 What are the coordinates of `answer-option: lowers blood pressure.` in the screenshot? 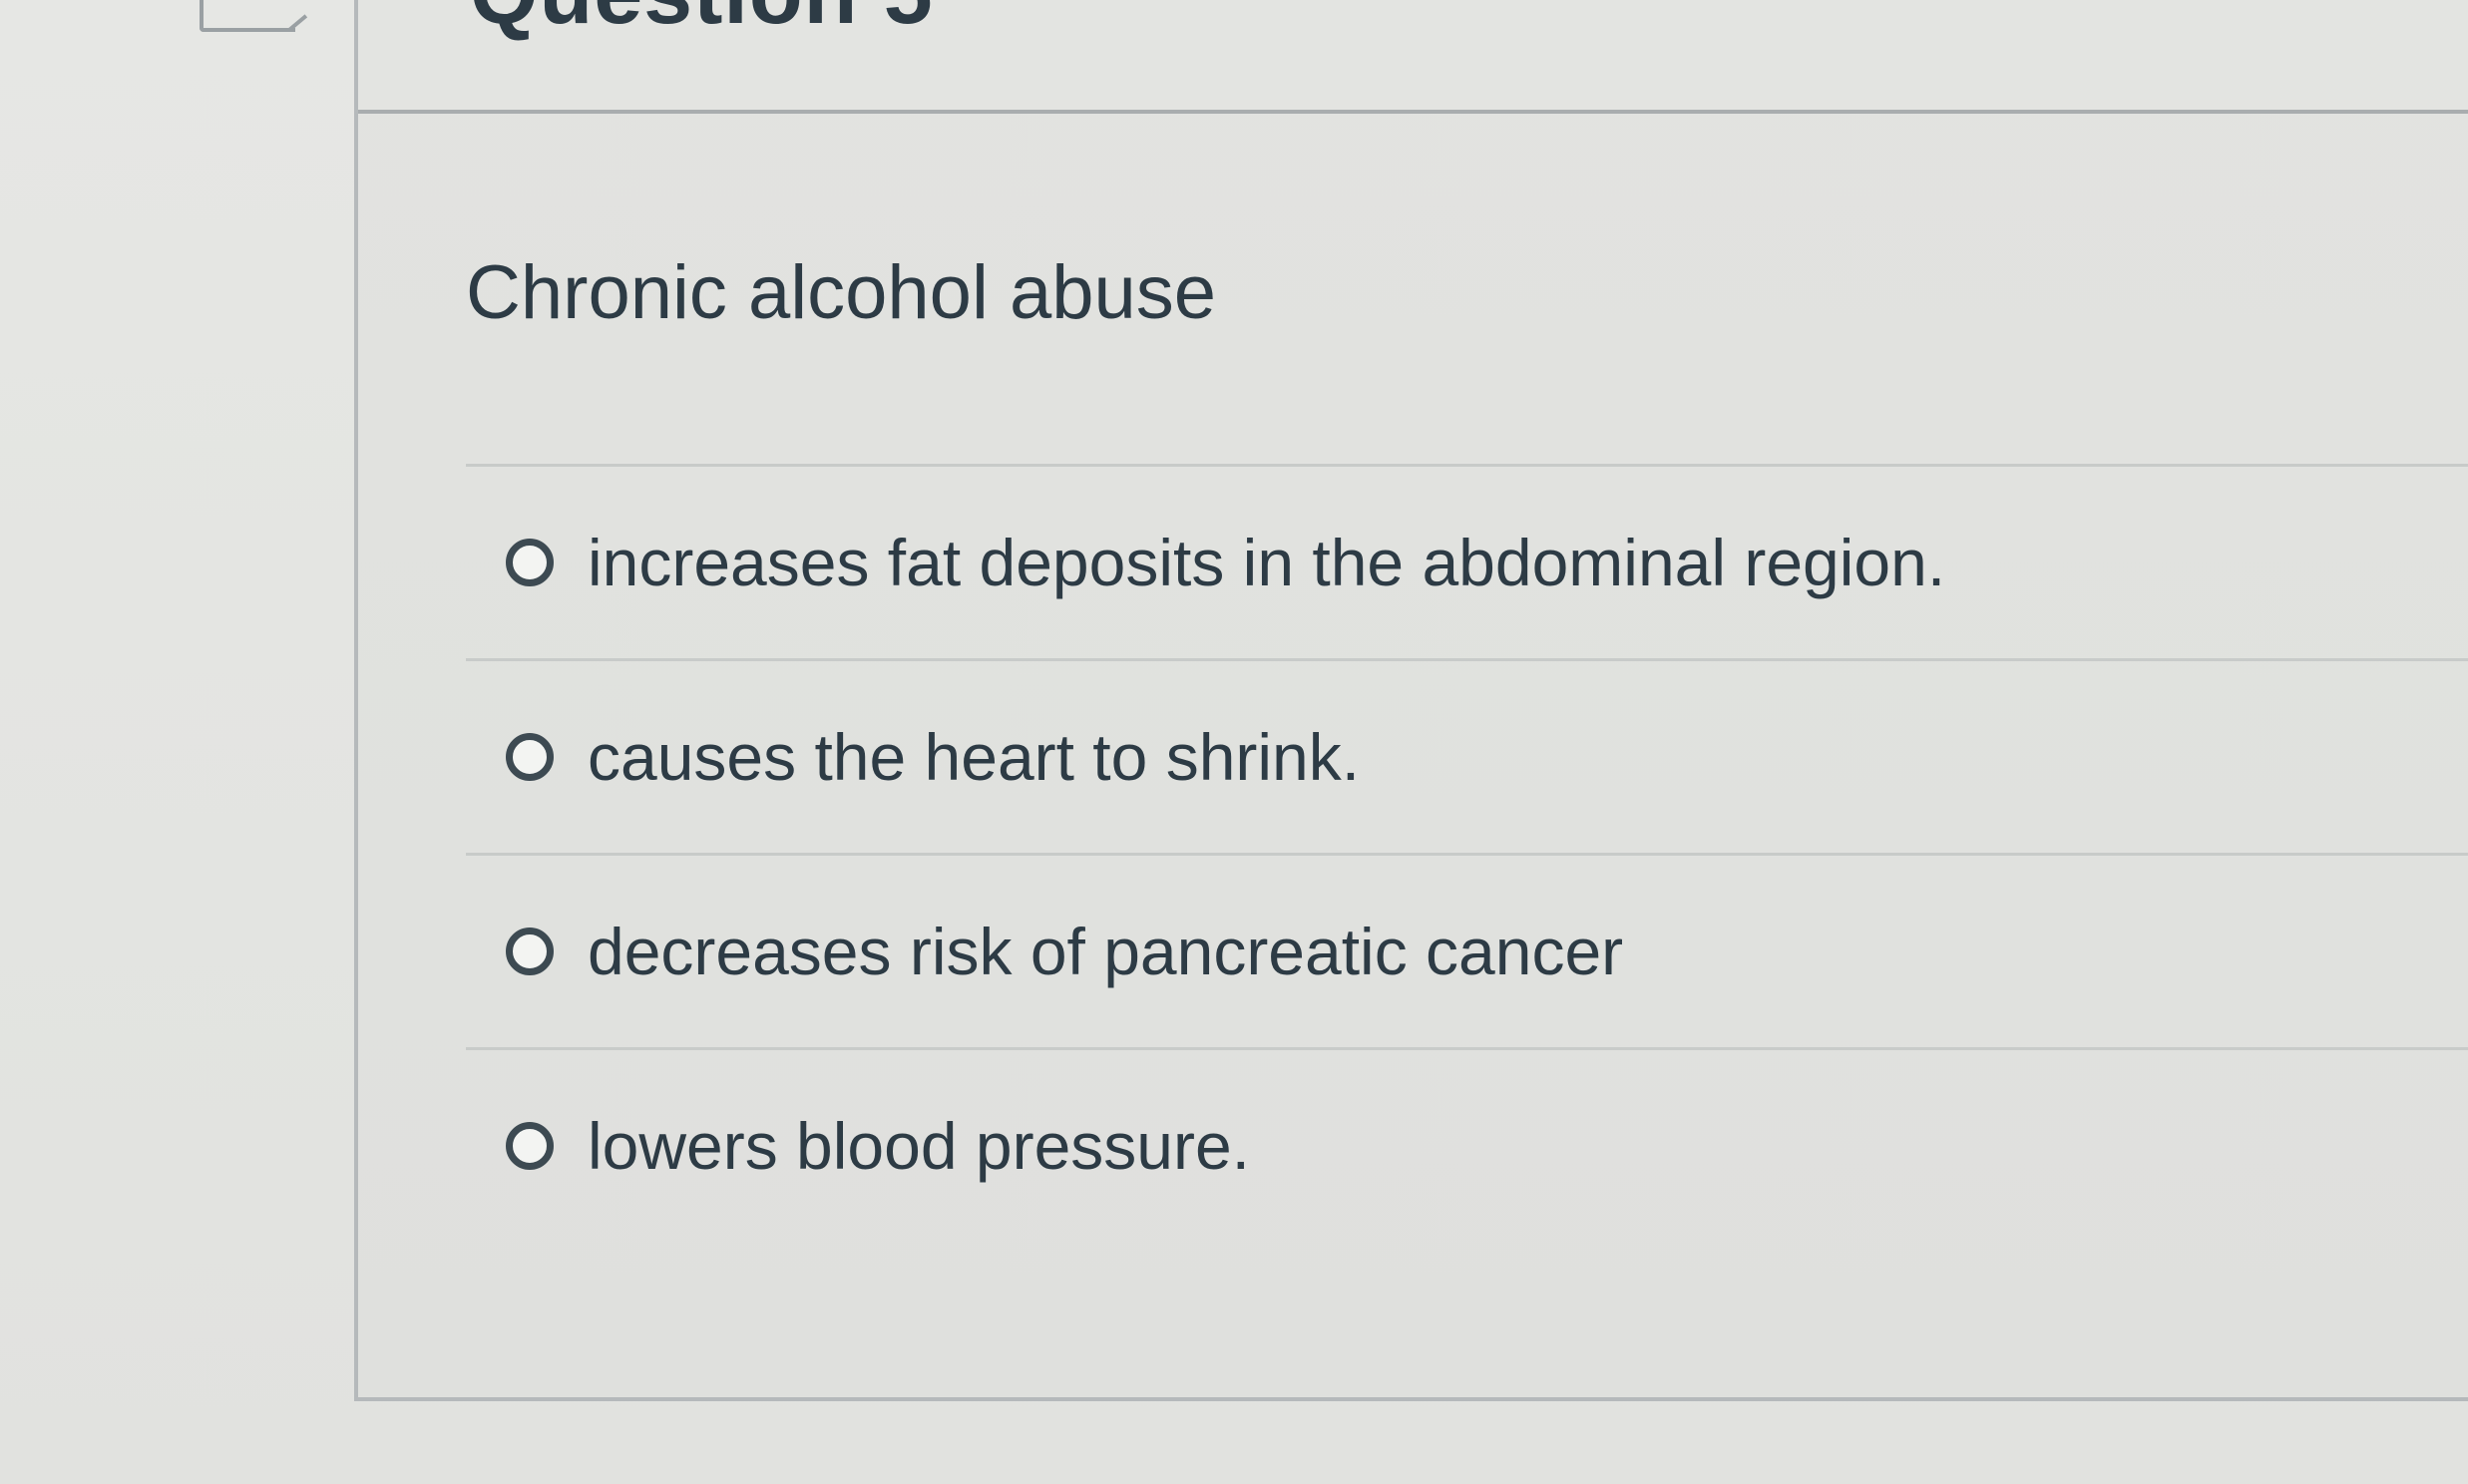 It's located at (1467, 1146).